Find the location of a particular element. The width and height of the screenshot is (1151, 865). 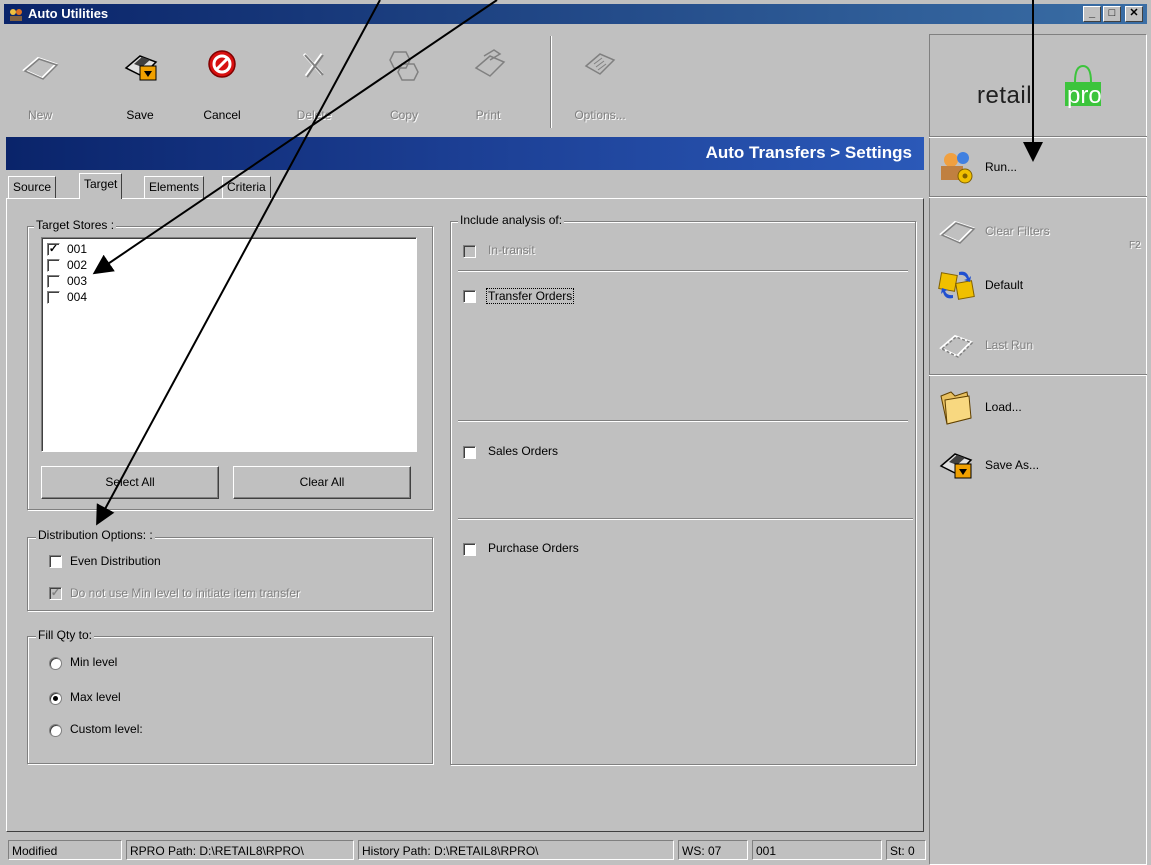

save-label: Save is located at coordinates (140, 115).